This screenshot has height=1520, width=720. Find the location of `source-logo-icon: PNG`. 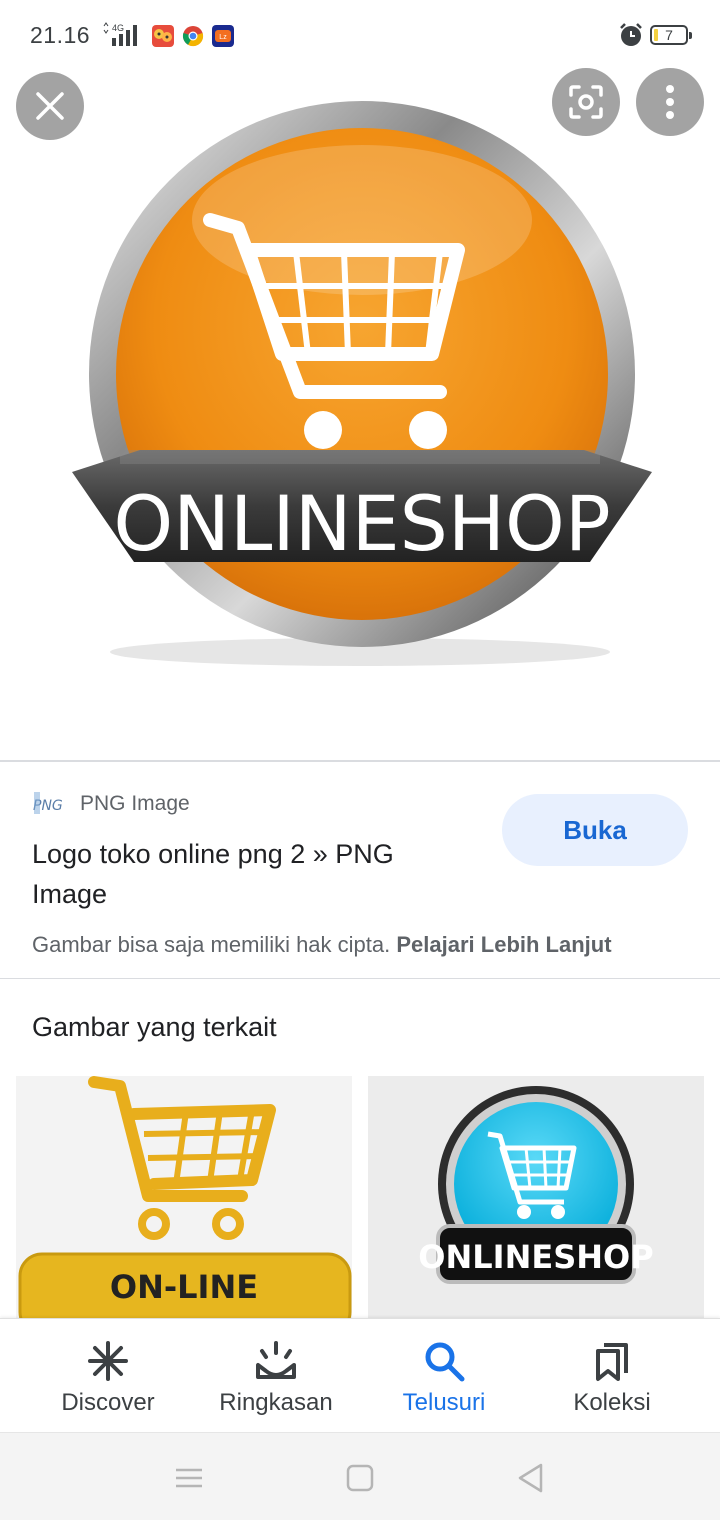

source-logo-icon: PNG is located at coordinates (51, 804).